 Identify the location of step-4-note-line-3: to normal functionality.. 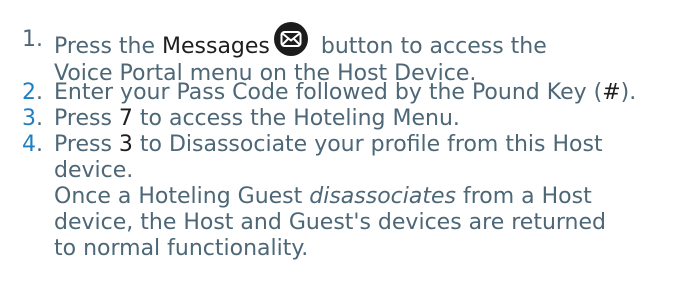
(181, 248).